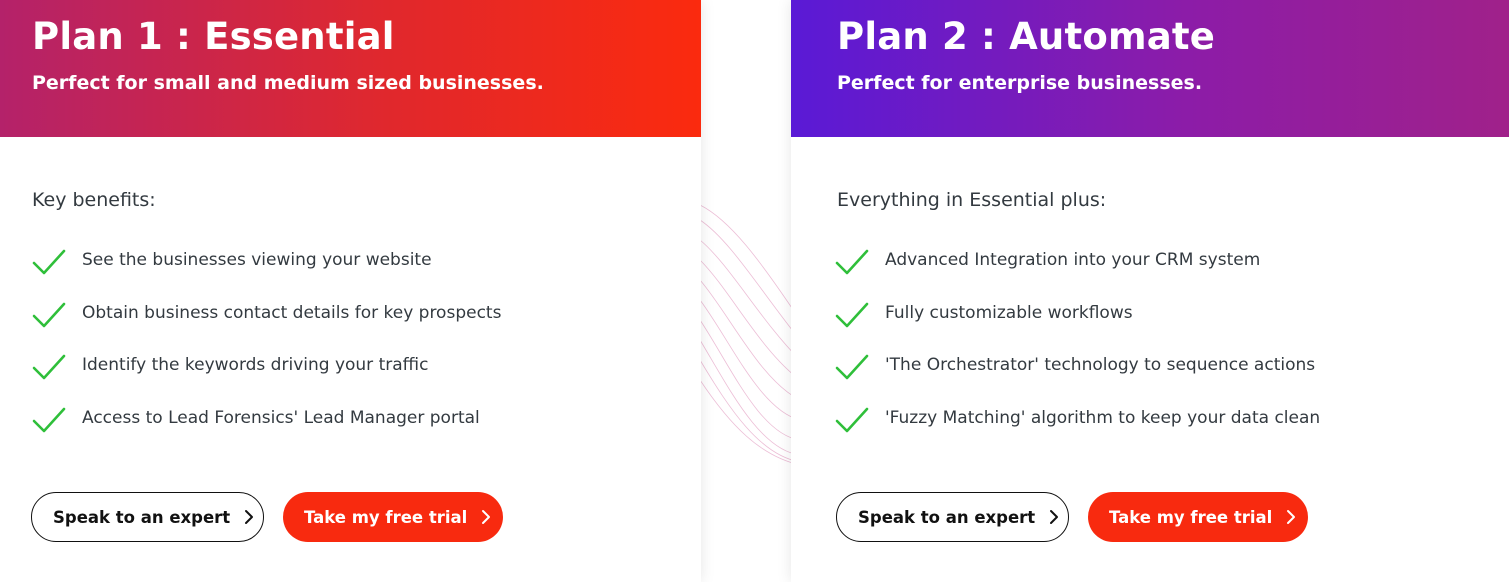 The width and height of the screenshot is (1509, 582). I want to click on plan-subtitle: Perfect for enterprise businesses., so click(1020, 83).